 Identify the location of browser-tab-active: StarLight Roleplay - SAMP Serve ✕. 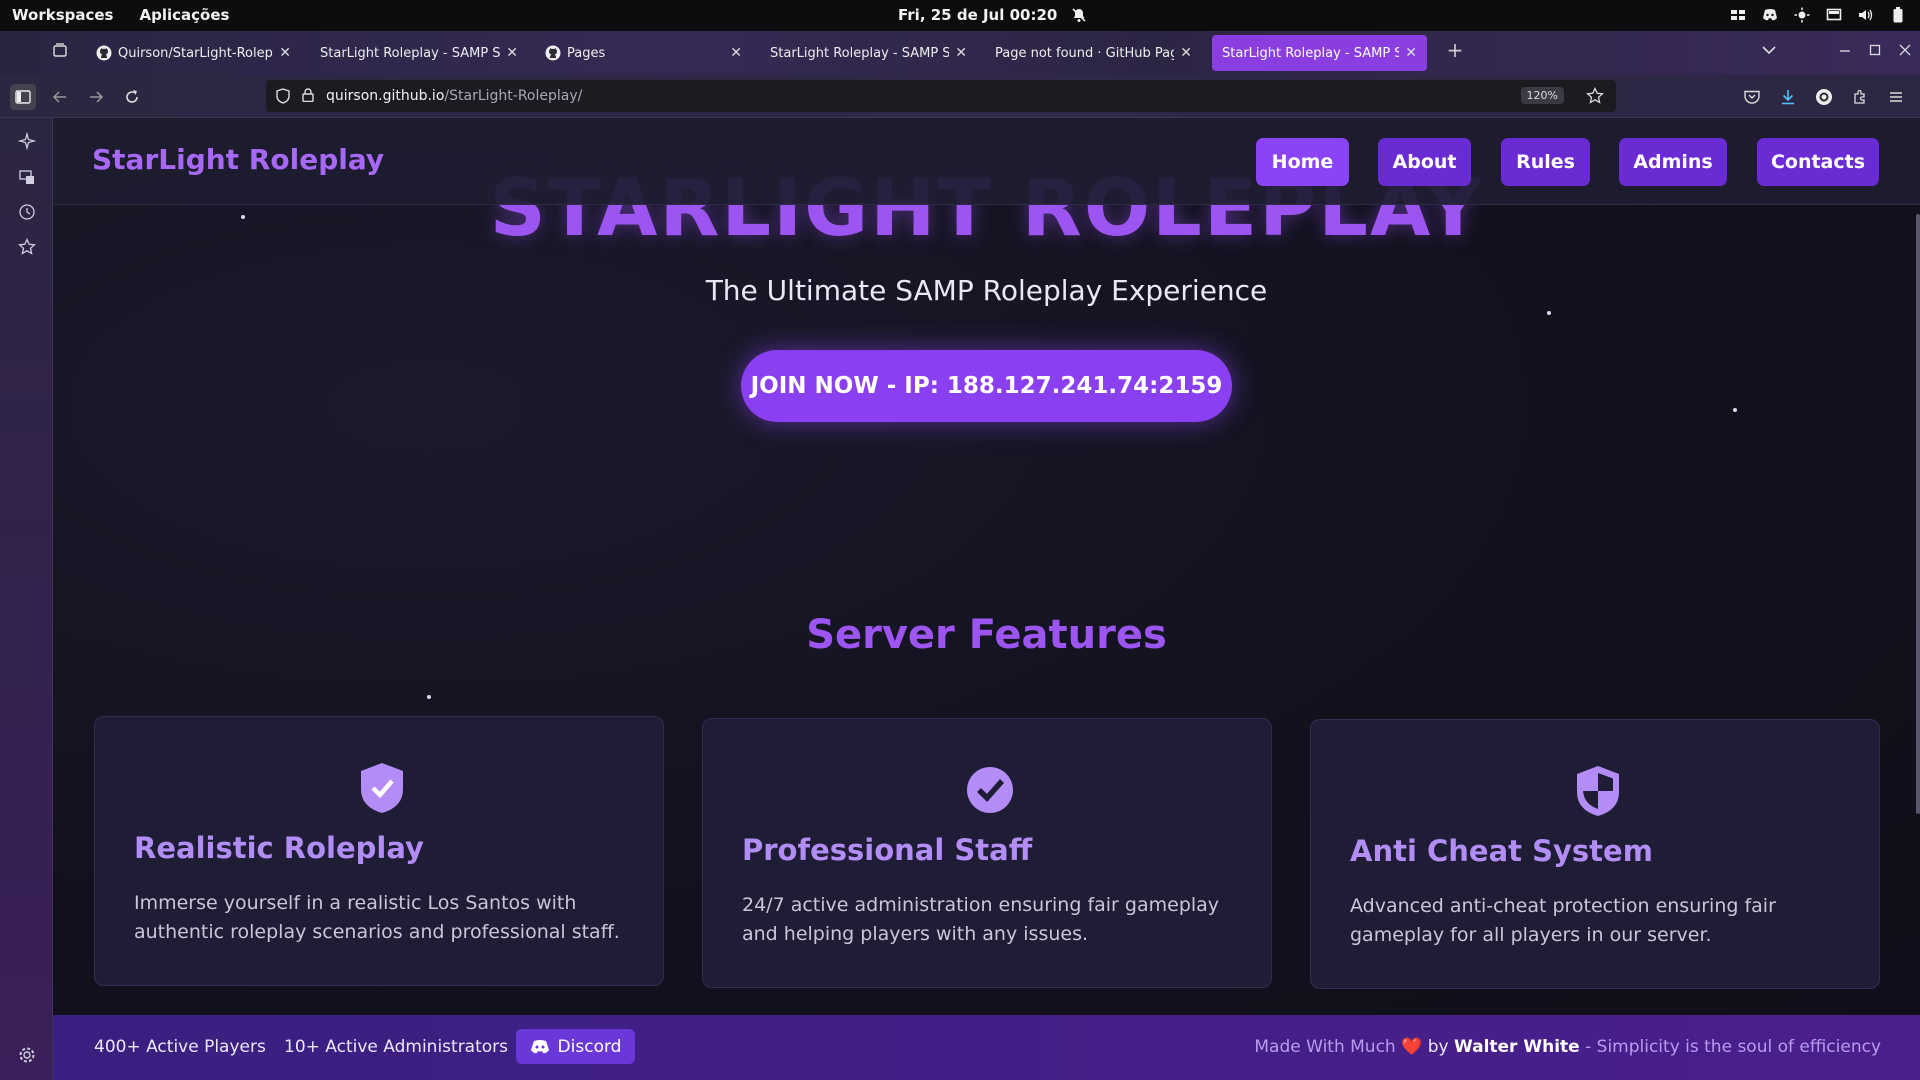
(1319, 53).